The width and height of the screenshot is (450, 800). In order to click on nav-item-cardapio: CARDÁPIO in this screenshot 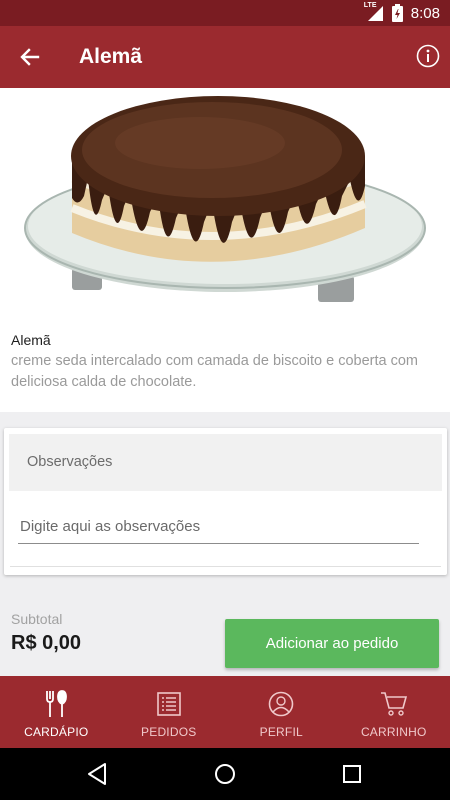, I will do `click(56, 712)`.